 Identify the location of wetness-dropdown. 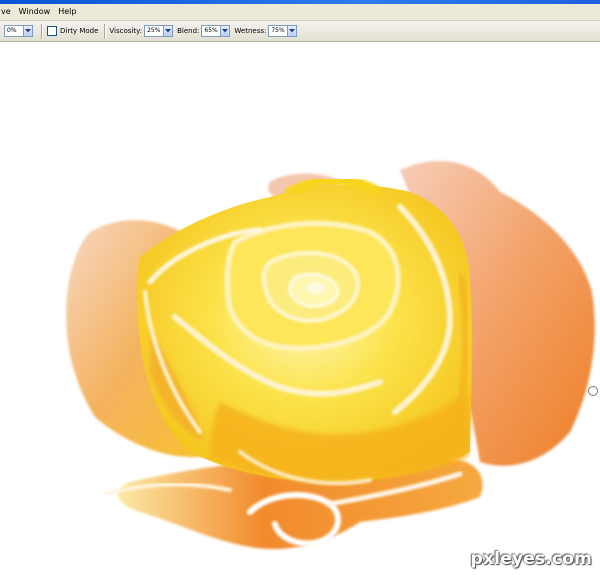
(293, 31).